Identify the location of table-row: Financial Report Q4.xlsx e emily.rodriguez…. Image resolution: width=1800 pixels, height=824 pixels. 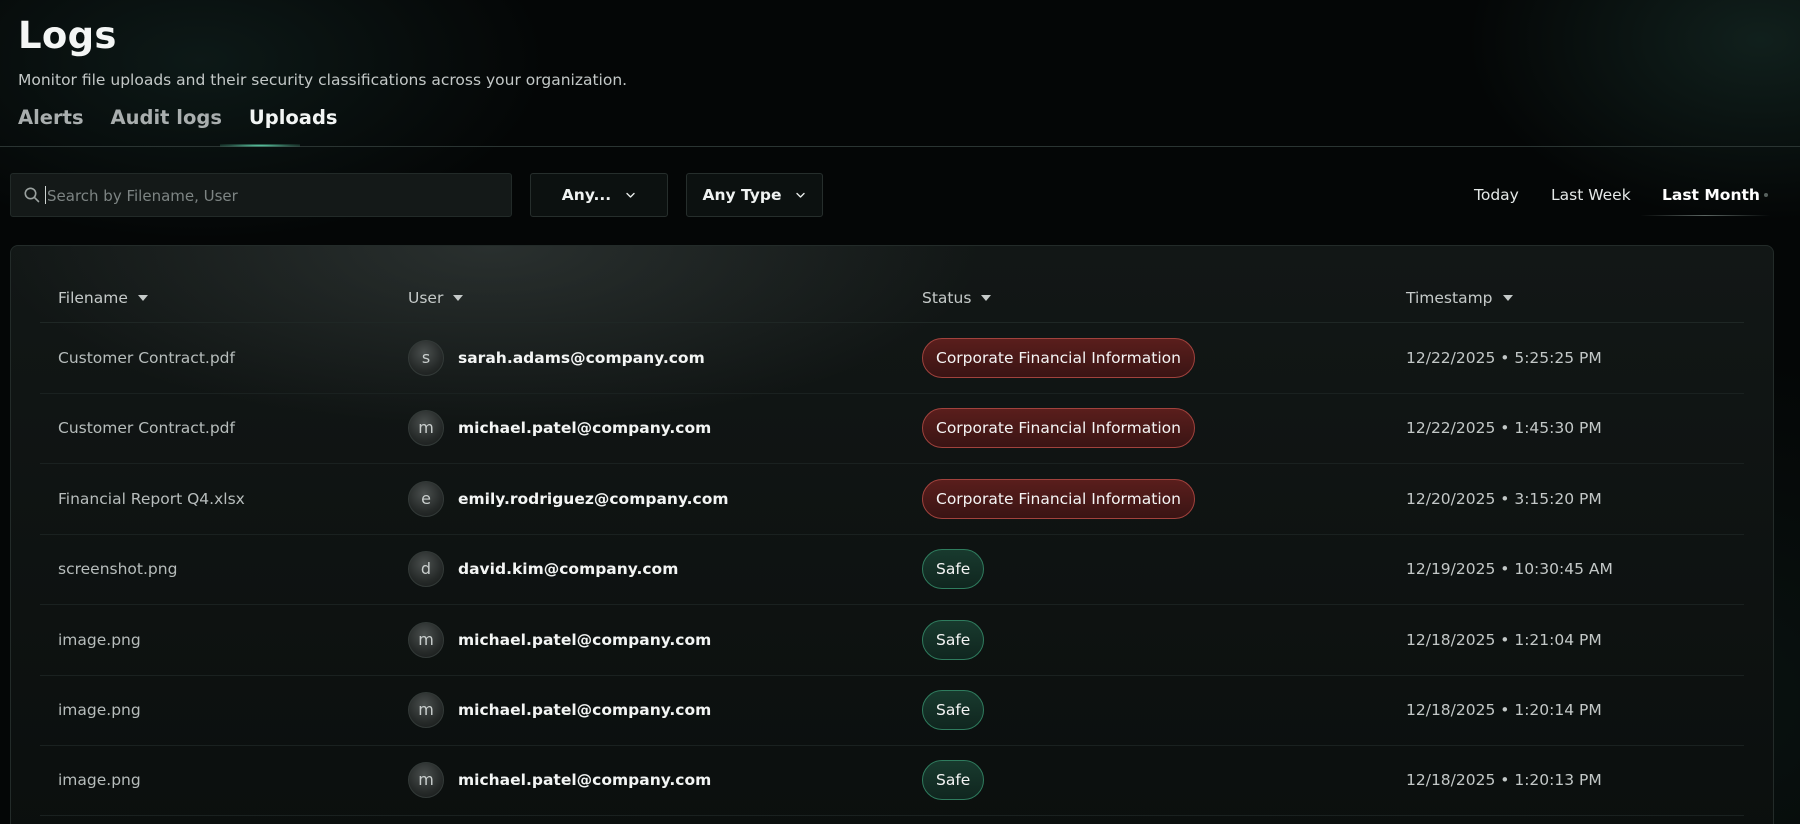
(892, 499).